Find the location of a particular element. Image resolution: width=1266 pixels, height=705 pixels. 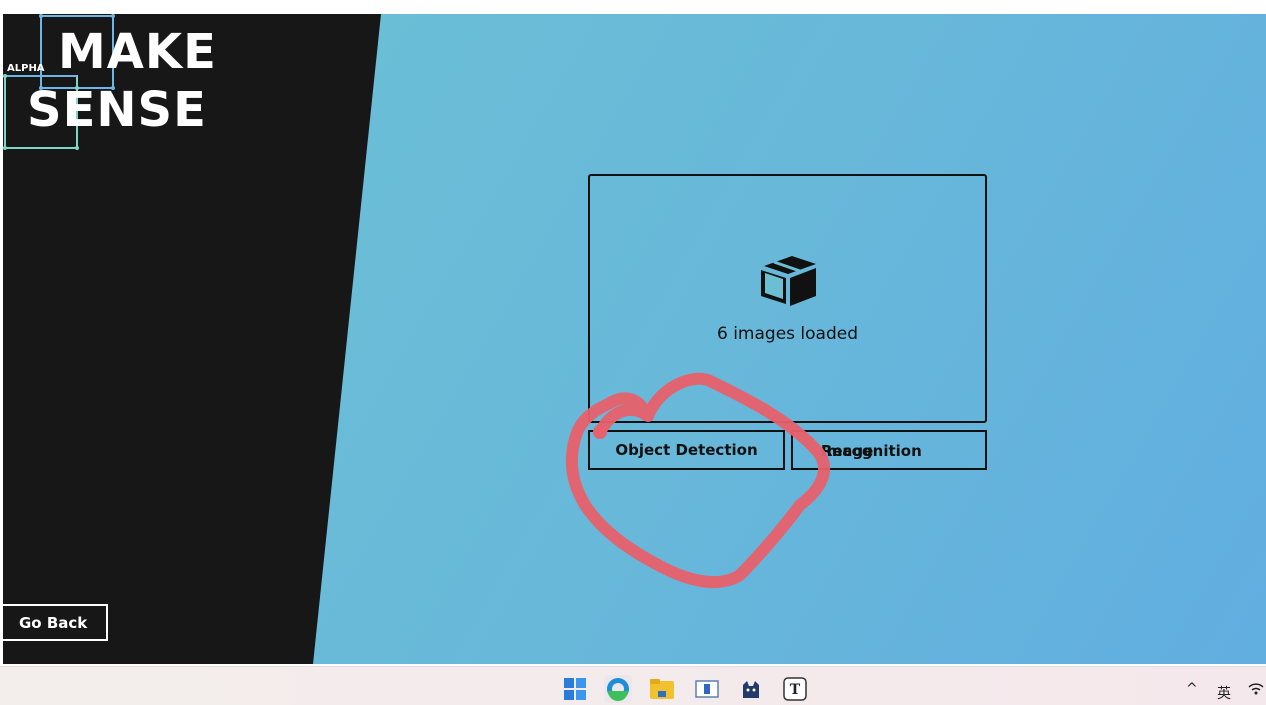

logo-word-make: MAKE is located at coordinates (137, 52).